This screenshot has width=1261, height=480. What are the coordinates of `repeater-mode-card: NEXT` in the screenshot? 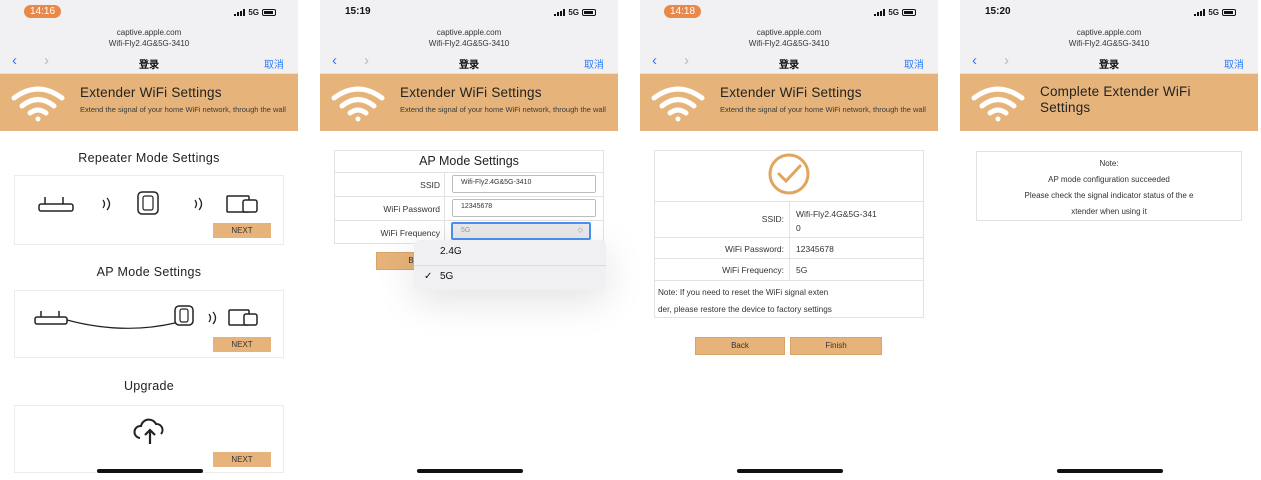 It's located at (149, 210).